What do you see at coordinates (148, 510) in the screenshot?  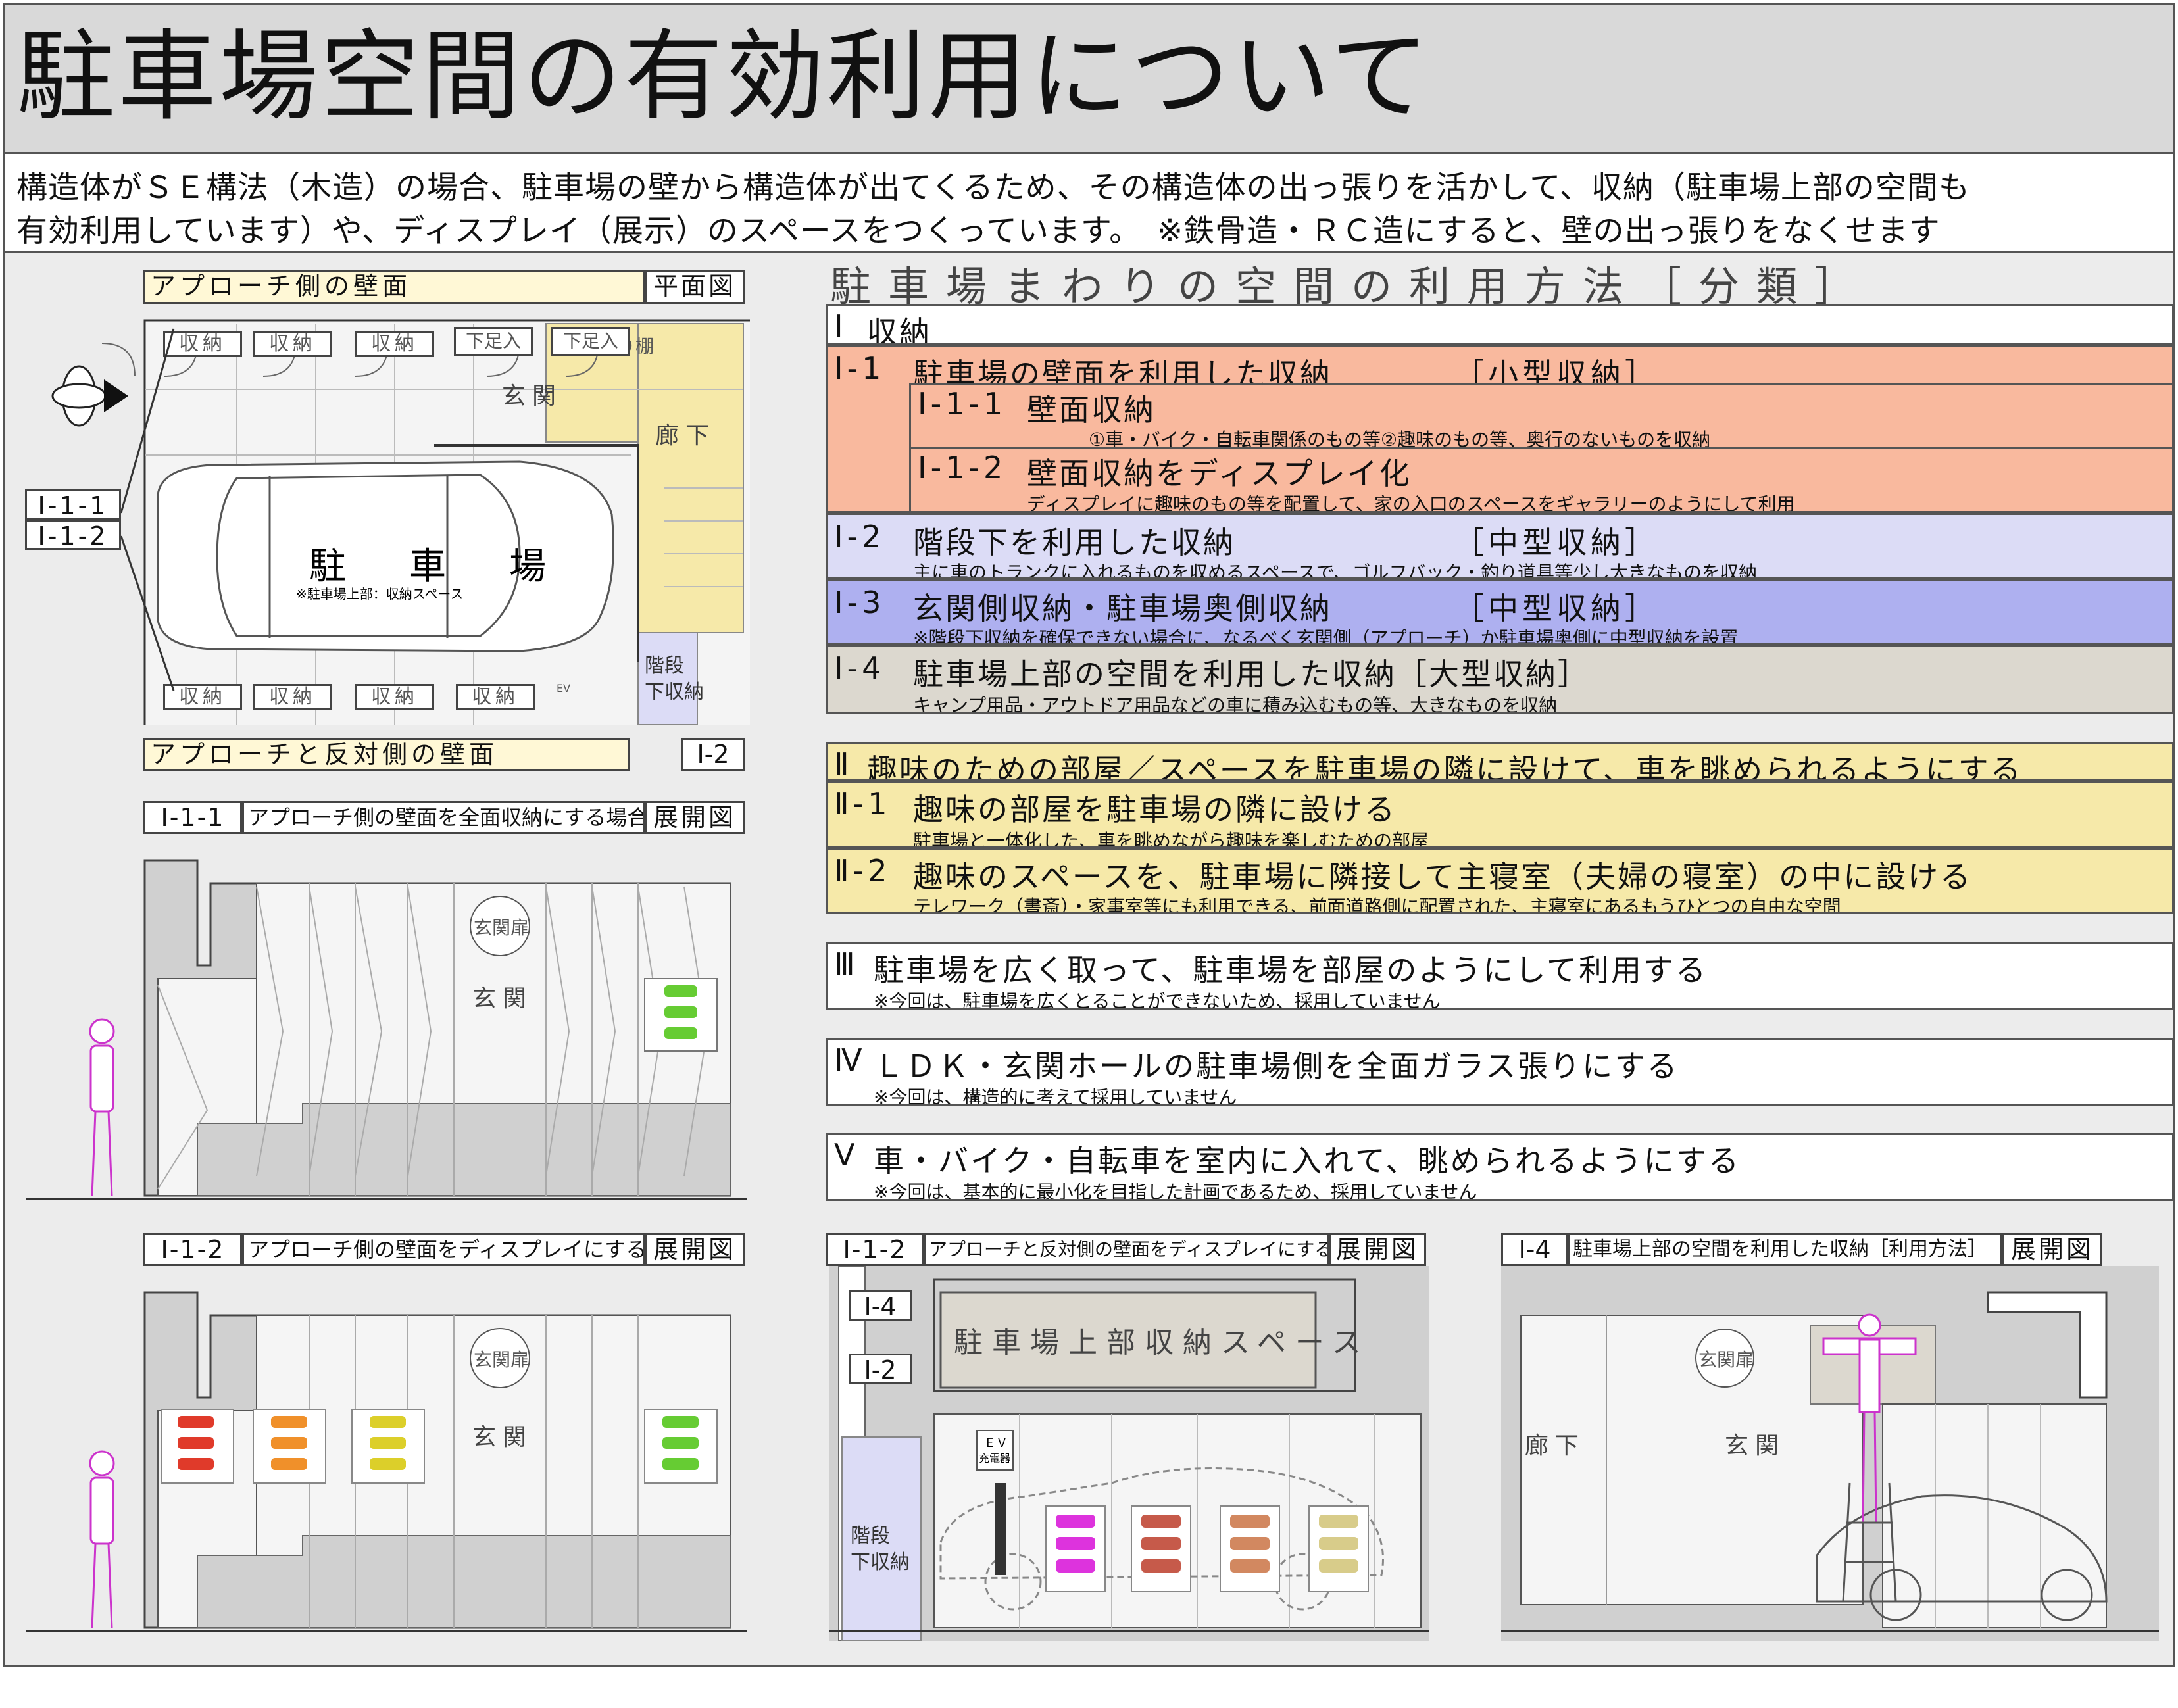 I see `plan-tag-leader-lines` at bounding box center [148, 510].